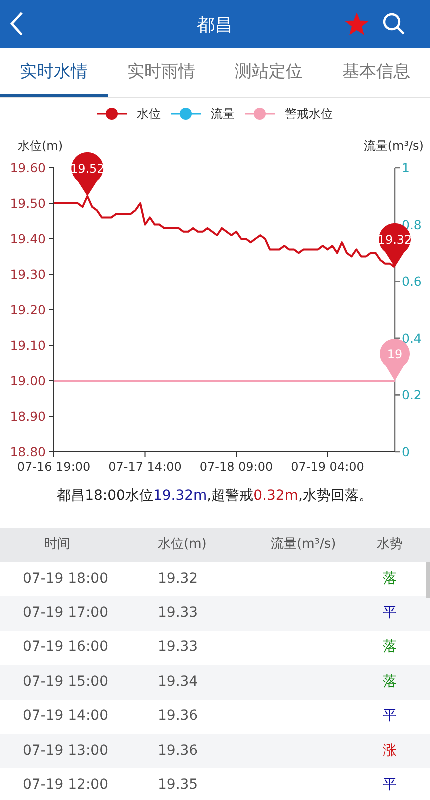 This screenshot has height=800, width=430. Describe the element at coordinates (65, 750) in the screenshot. I see `table-cell: 07-19 13:00` at that location.